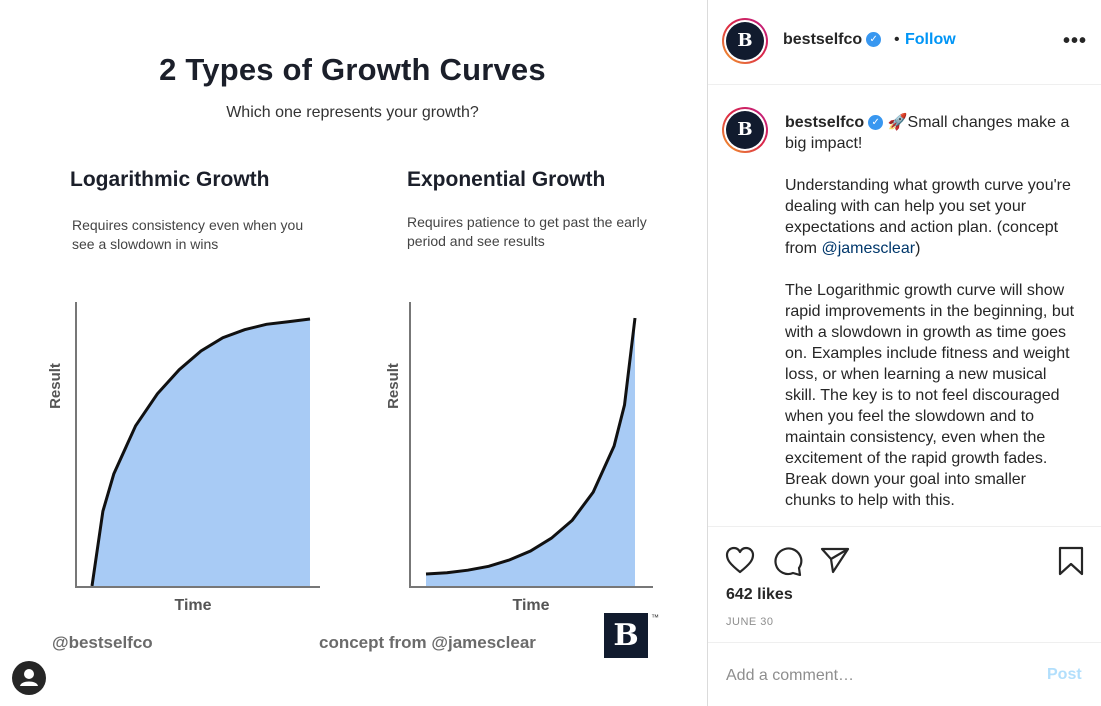  I want to click on exp-chart: Time Result, so click(519, 458).